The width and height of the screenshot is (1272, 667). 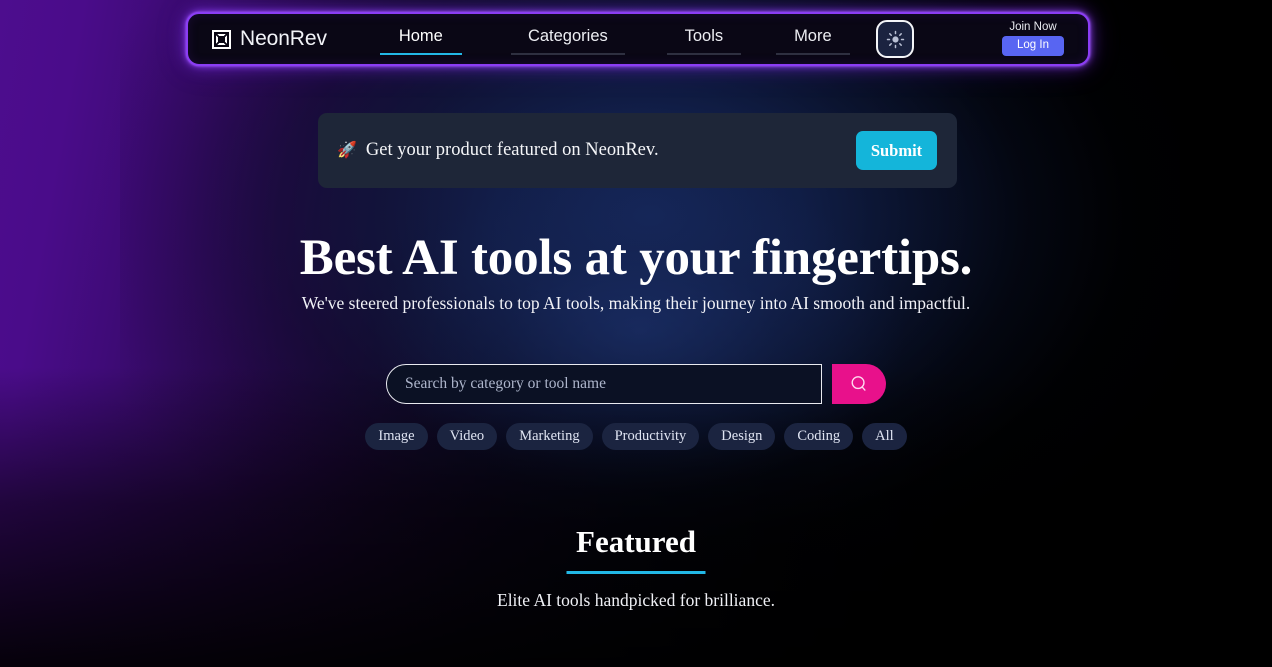 What do you see at coordinates (604, 384) in the screenshot?
I see `search-input` at bounding box center [604, 384].